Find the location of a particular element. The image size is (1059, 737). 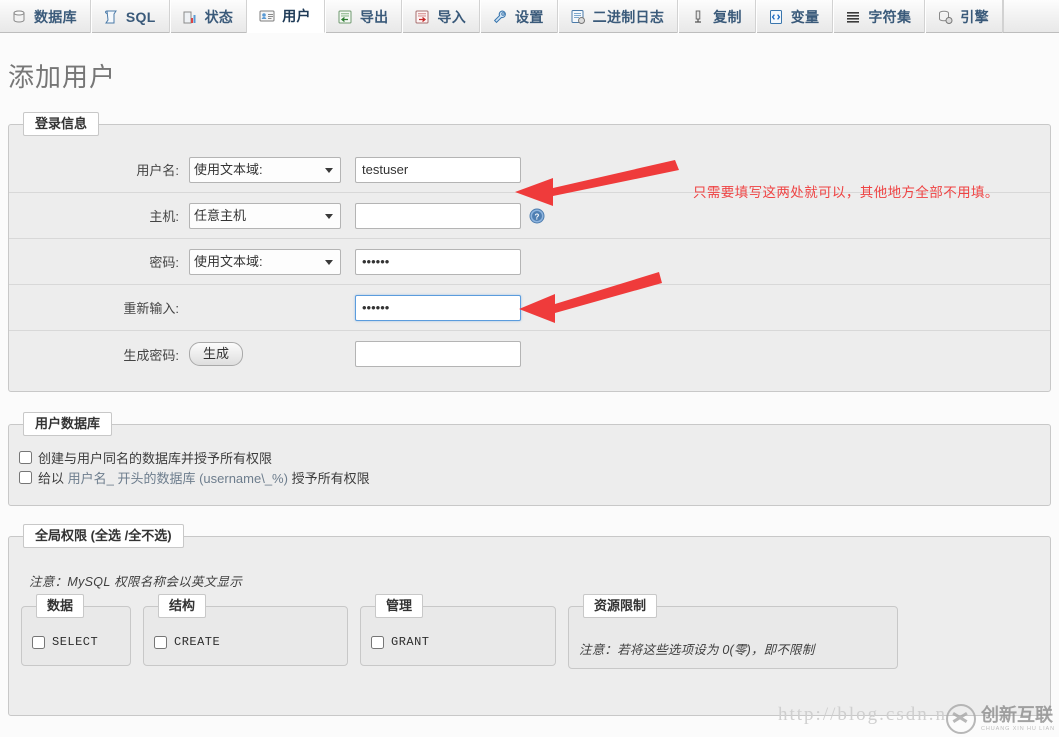

charset-icon is located at coordinates (853, 17).